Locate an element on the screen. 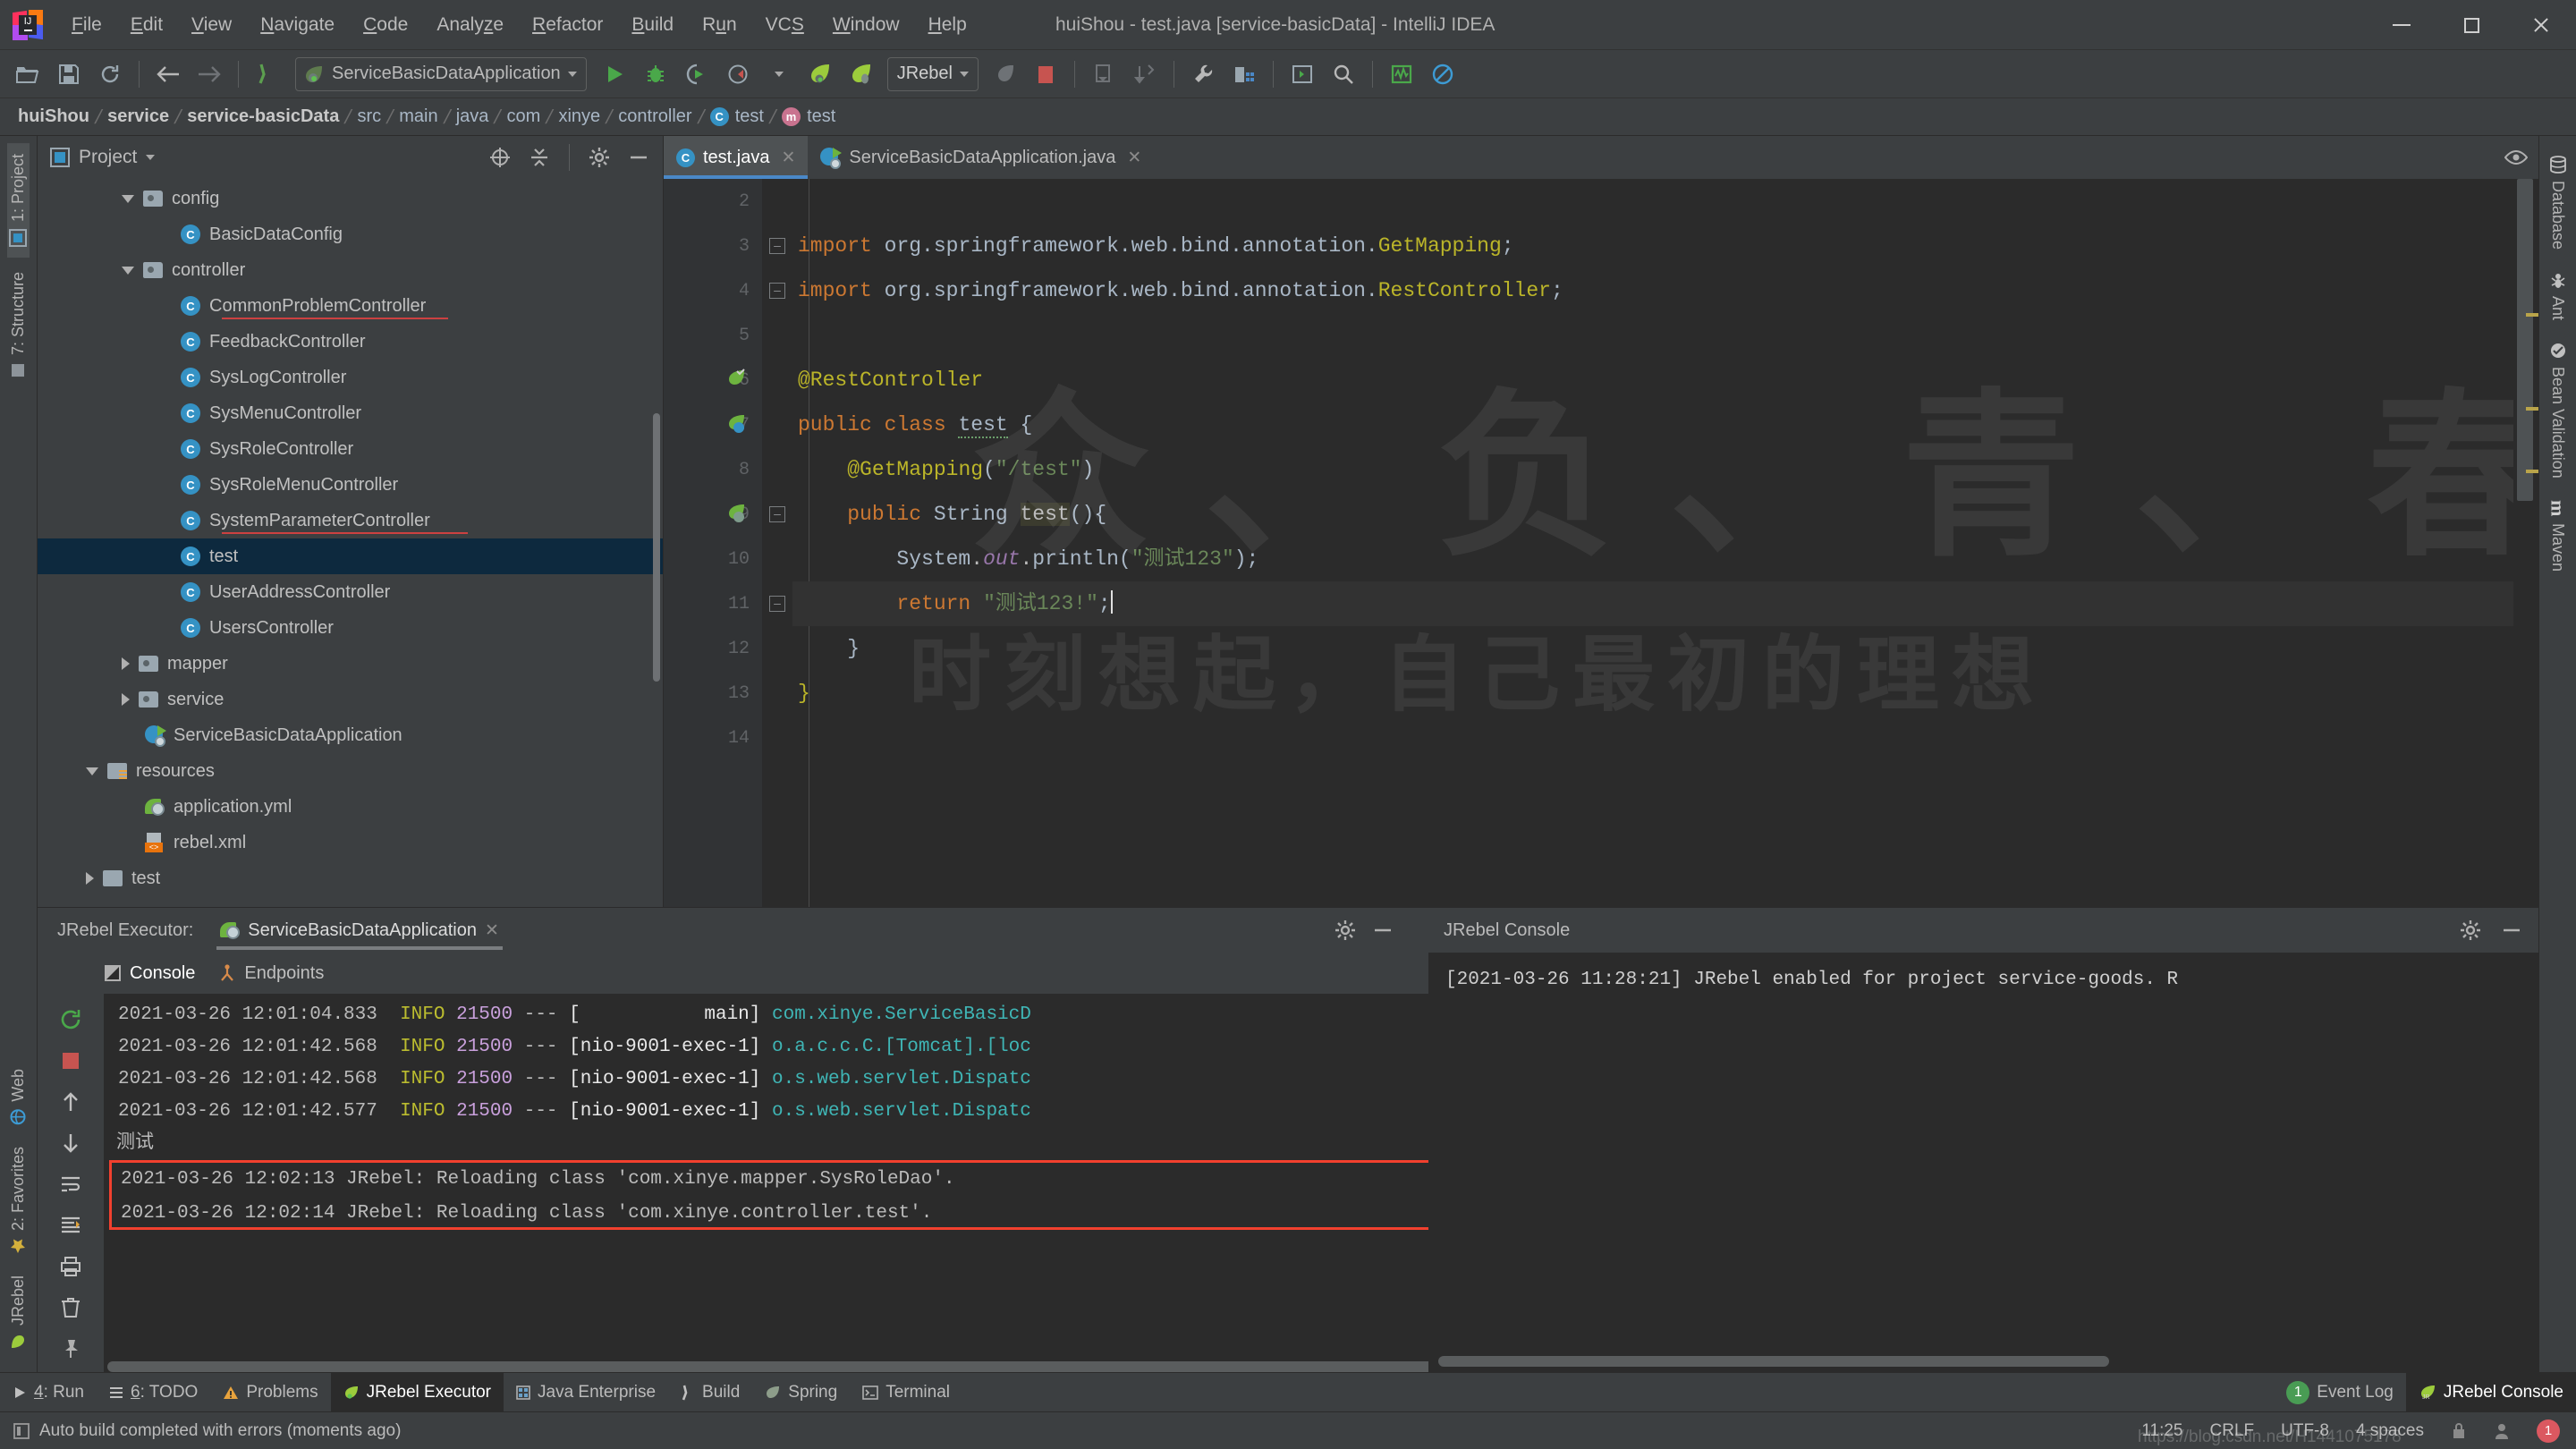 This screenshot has height=1449, width=2576. minimize-button is located at coordinates (2401, 25).